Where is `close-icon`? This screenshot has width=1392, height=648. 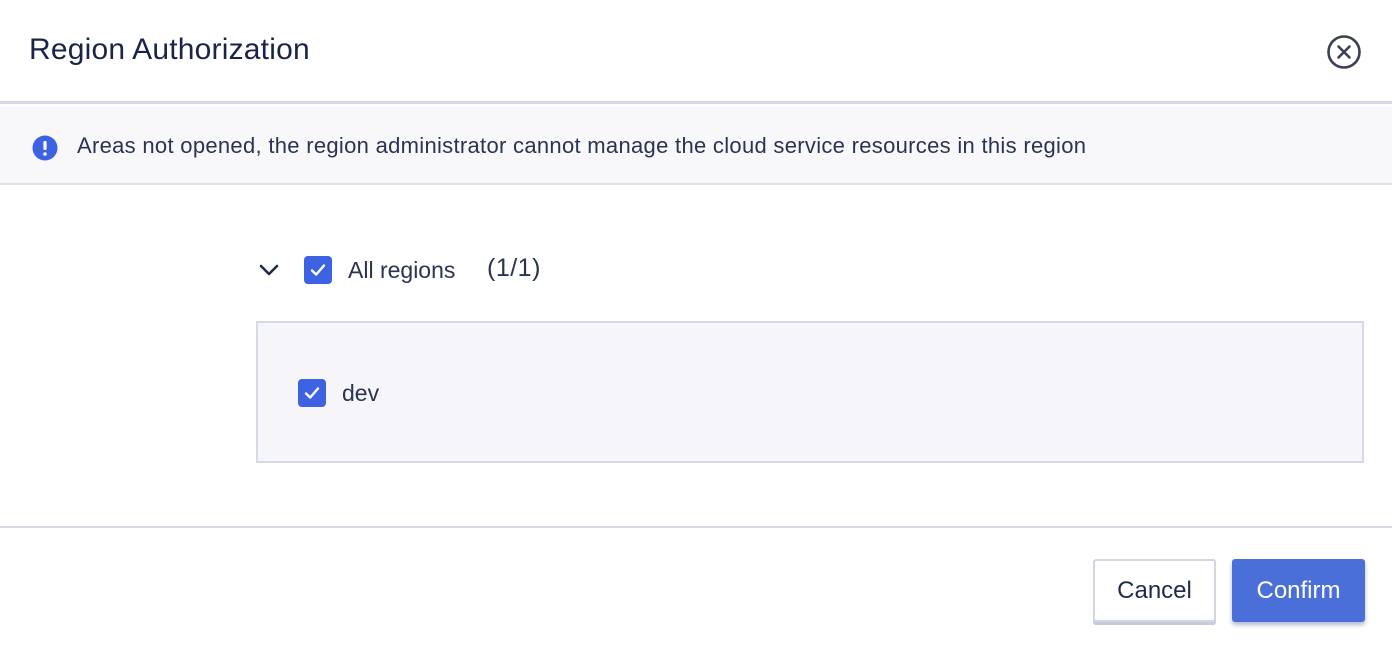 close-icon is located at coordinates (1344, 52).